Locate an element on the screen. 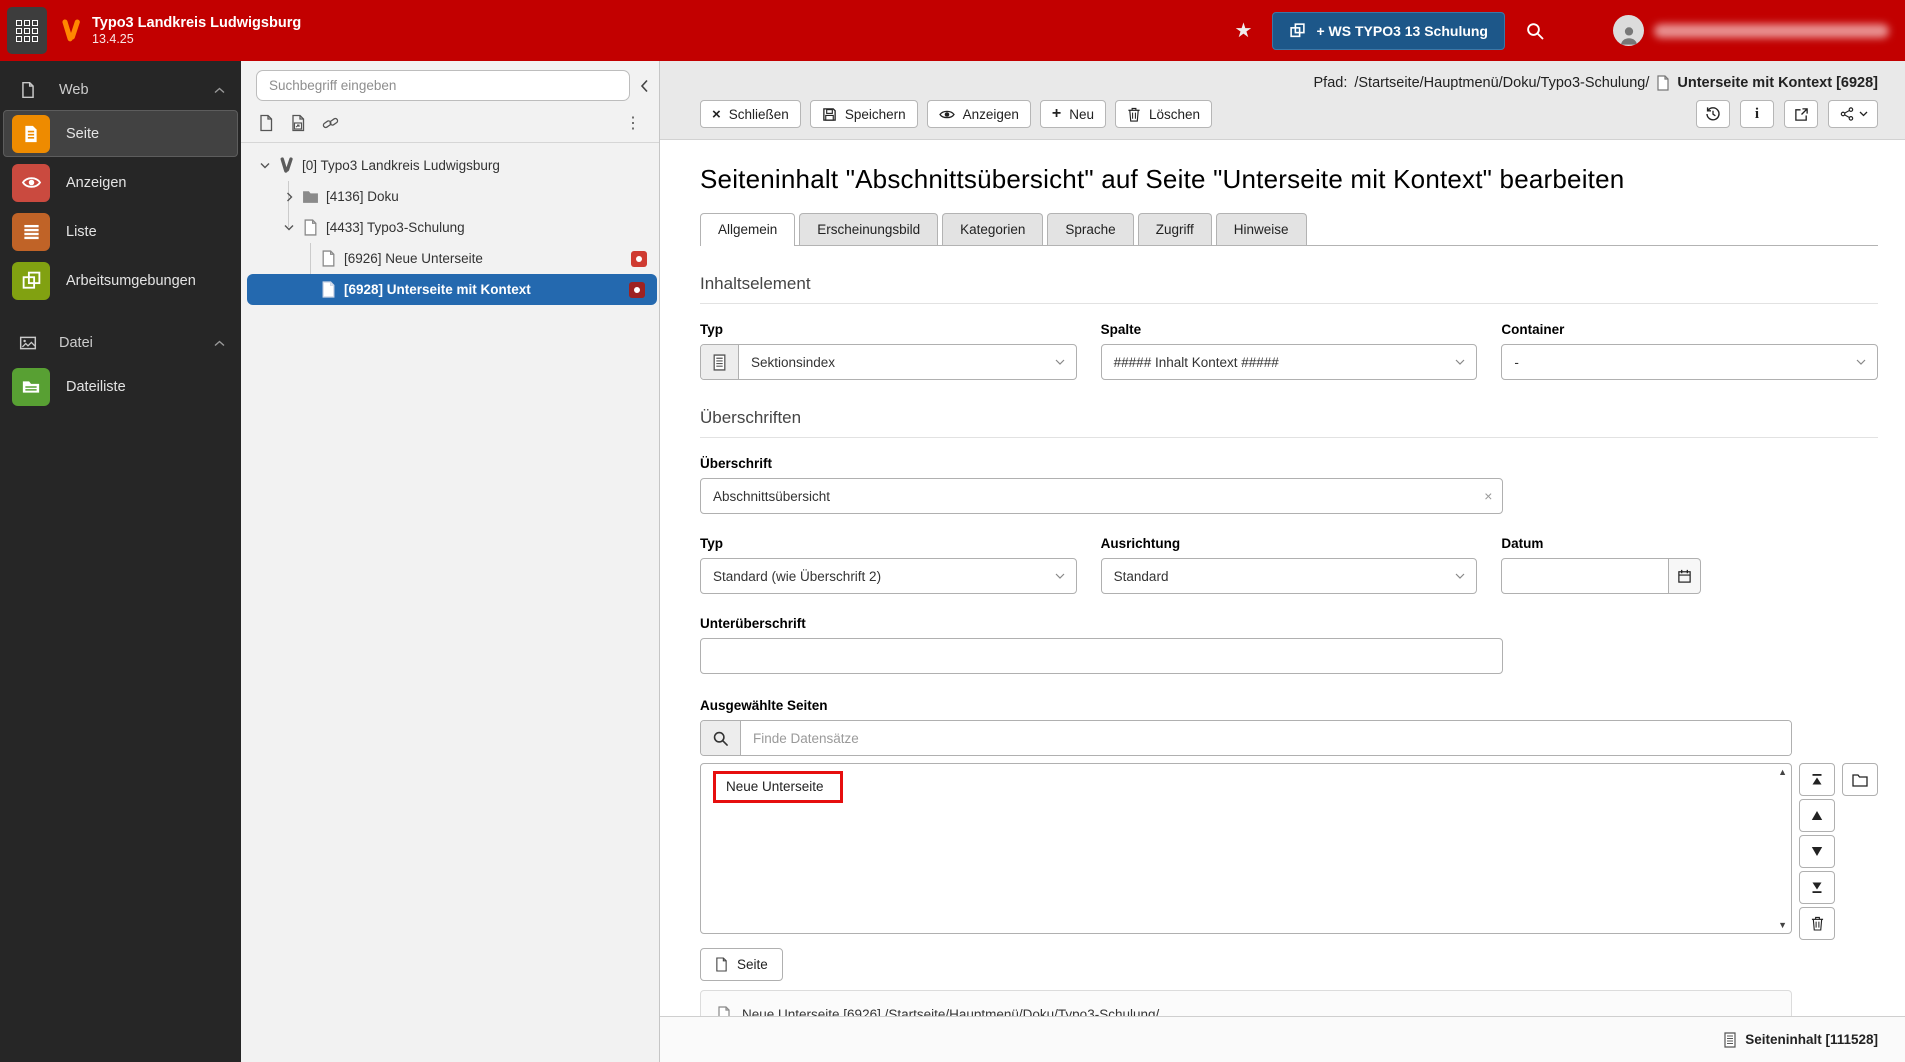 The width and height of the screenshot is (1905, 1062). sidebar-item-arbeitsumgebungen: Arbeitsumgebungen is located at coordinates (120, 280).